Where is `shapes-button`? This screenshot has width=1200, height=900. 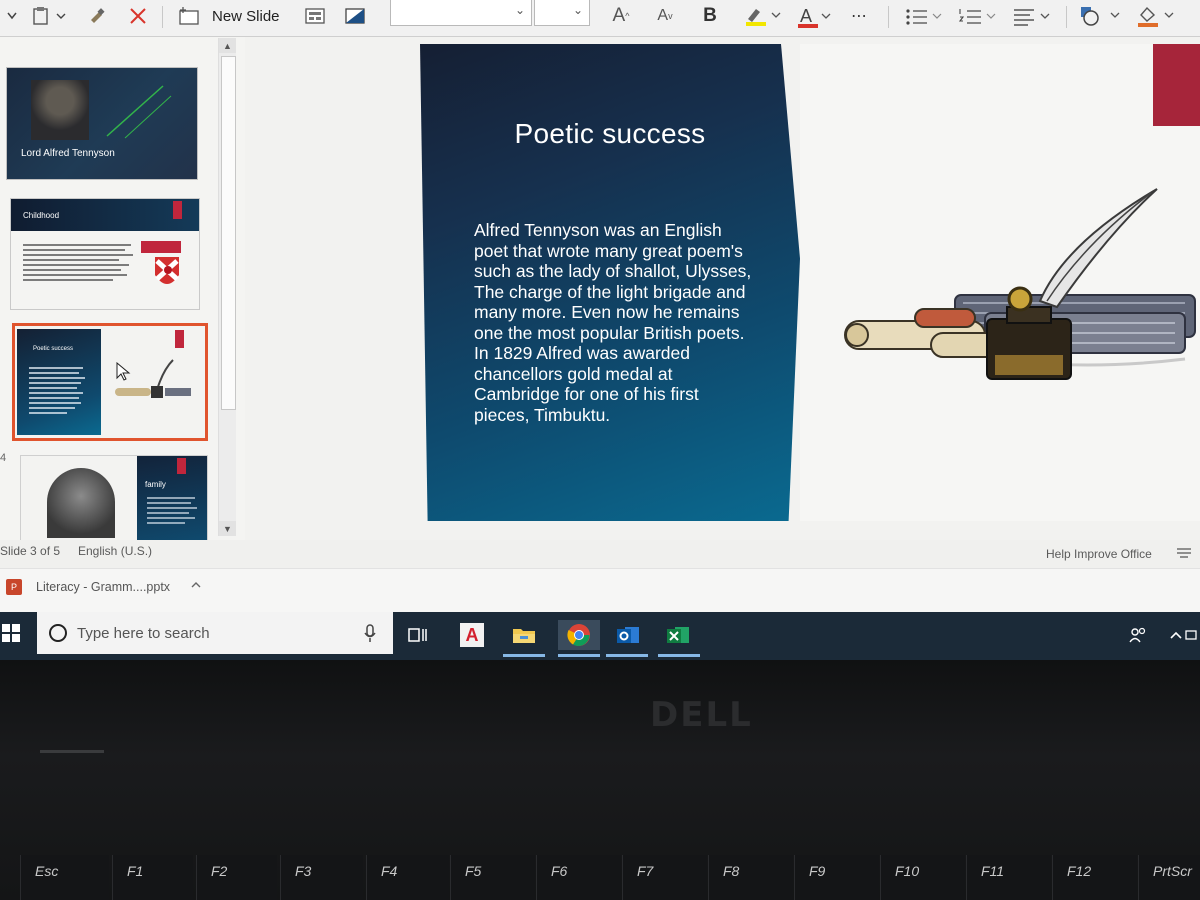
shapes-button is located at coordinates (1102, 16).